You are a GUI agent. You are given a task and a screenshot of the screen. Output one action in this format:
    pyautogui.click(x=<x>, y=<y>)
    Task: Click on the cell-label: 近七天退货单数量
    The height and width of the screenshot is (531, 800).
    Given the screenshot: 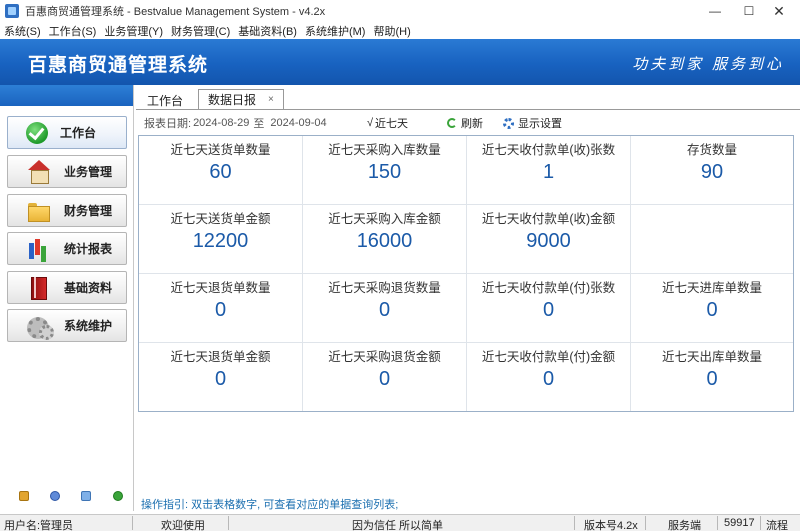 What is the action you would take?
    pyautogui.click(x=220, y=288)
    